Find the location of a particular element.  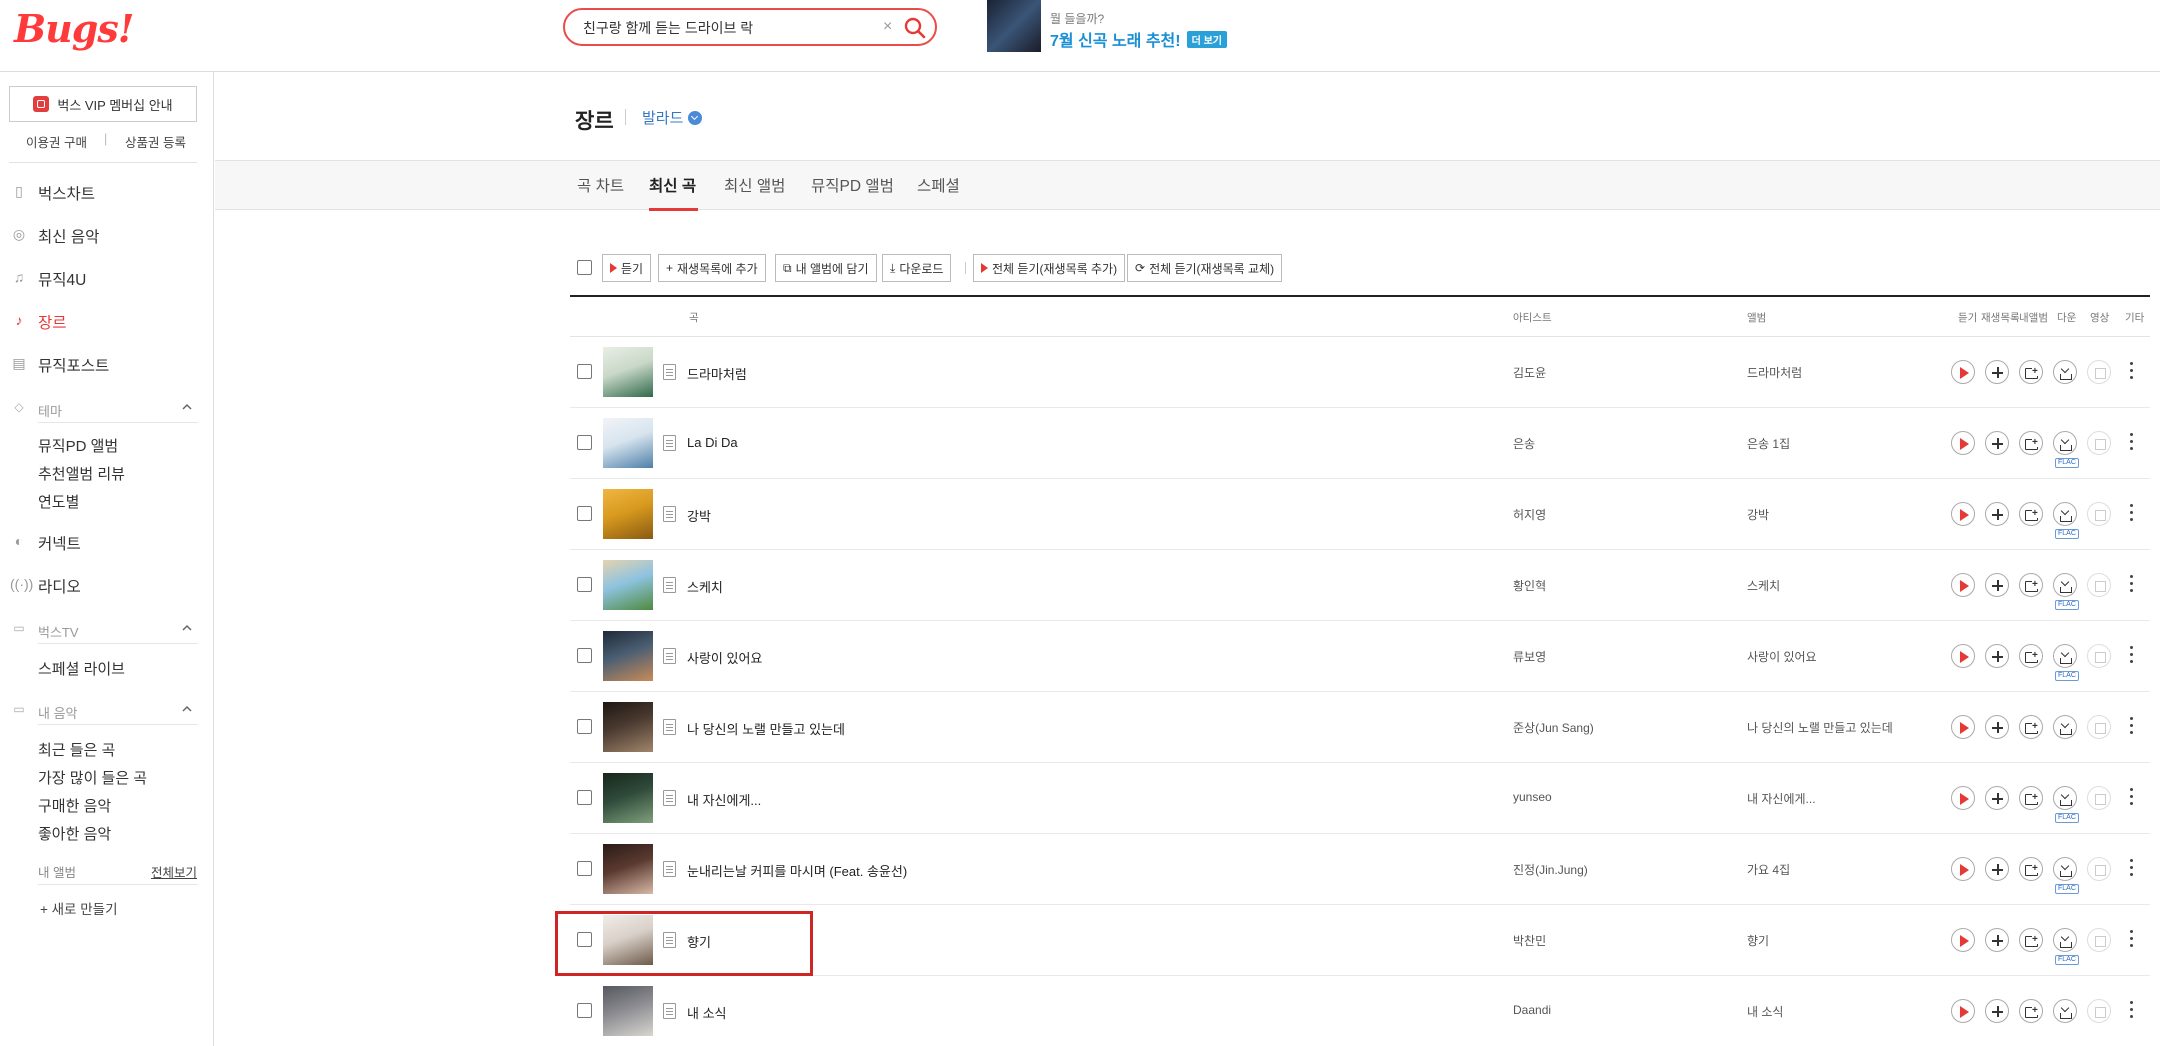

register-voucher-link: 상품권 등록 is located at coordinates (155, 141).